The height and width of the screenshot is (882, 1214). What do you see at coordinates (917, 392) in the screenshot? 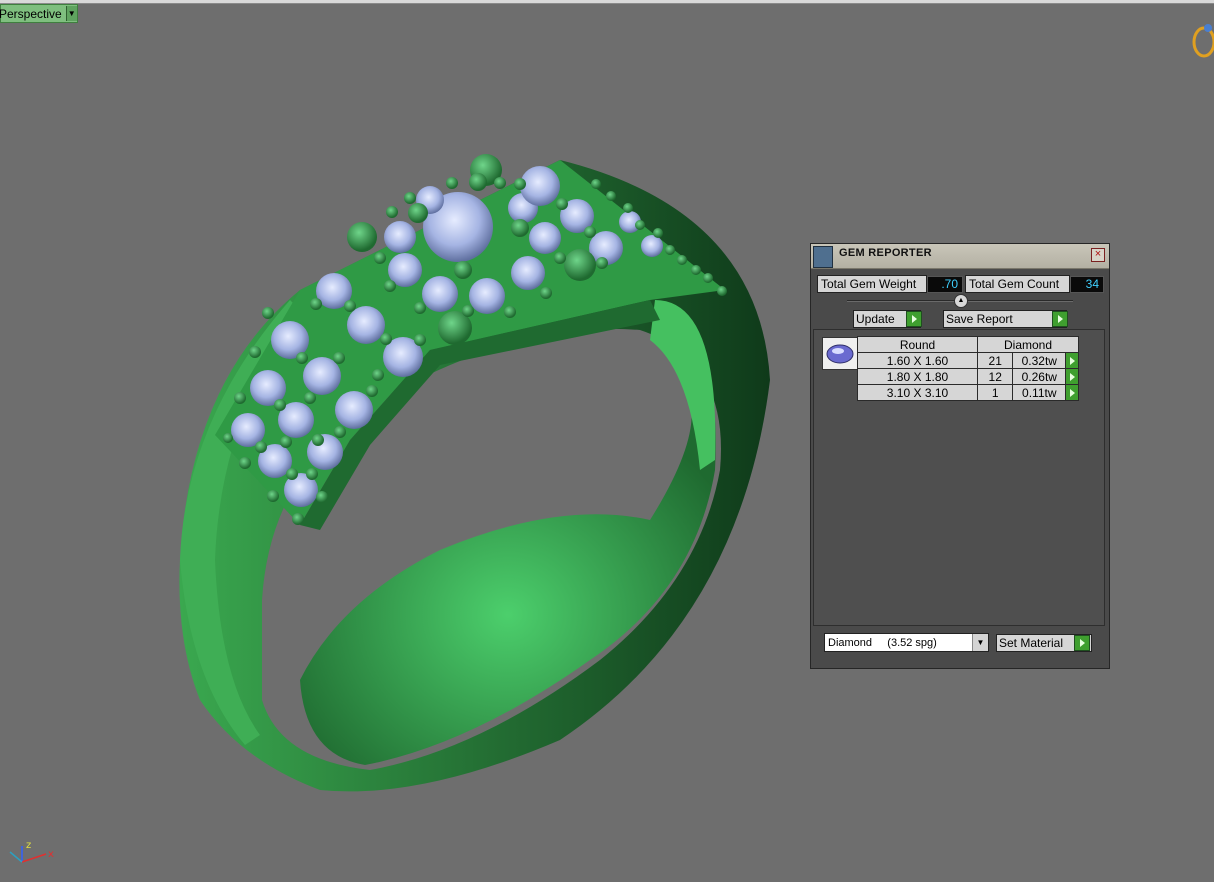
I see `gem-size: 3.10 X 3.10` at bounding box center [917, 392].